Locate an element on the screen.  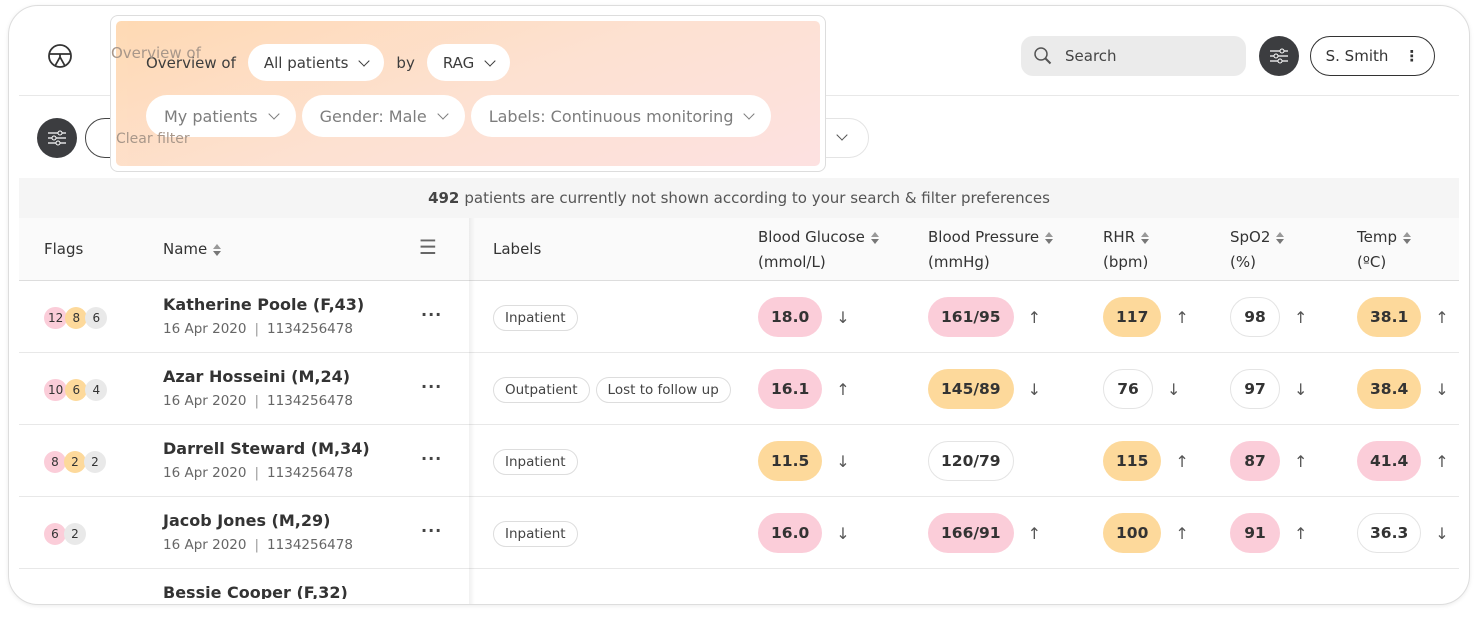
vital-value: 36.3 is located at coordinates (1389, 533).